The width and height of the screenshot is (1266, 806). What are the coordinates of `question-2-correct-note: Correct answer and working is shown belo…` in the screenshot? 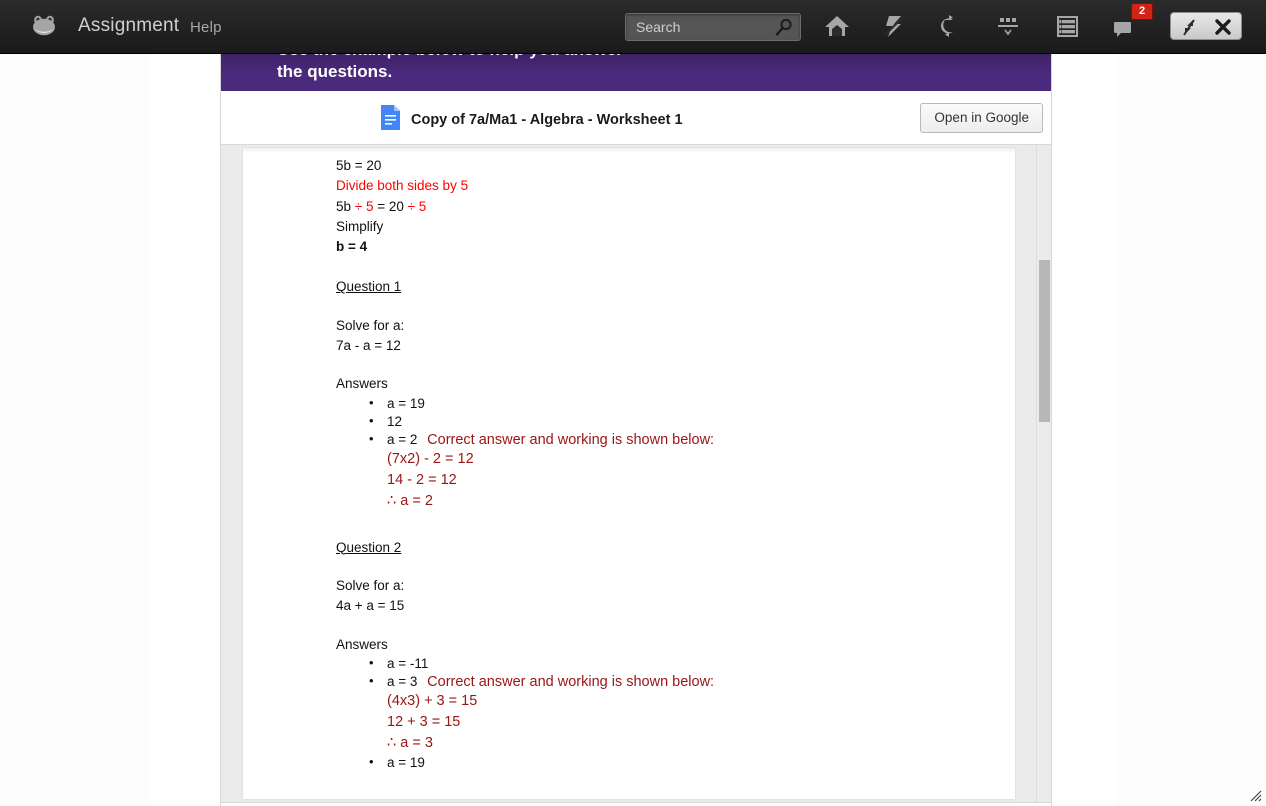 It's located at (571, 681).